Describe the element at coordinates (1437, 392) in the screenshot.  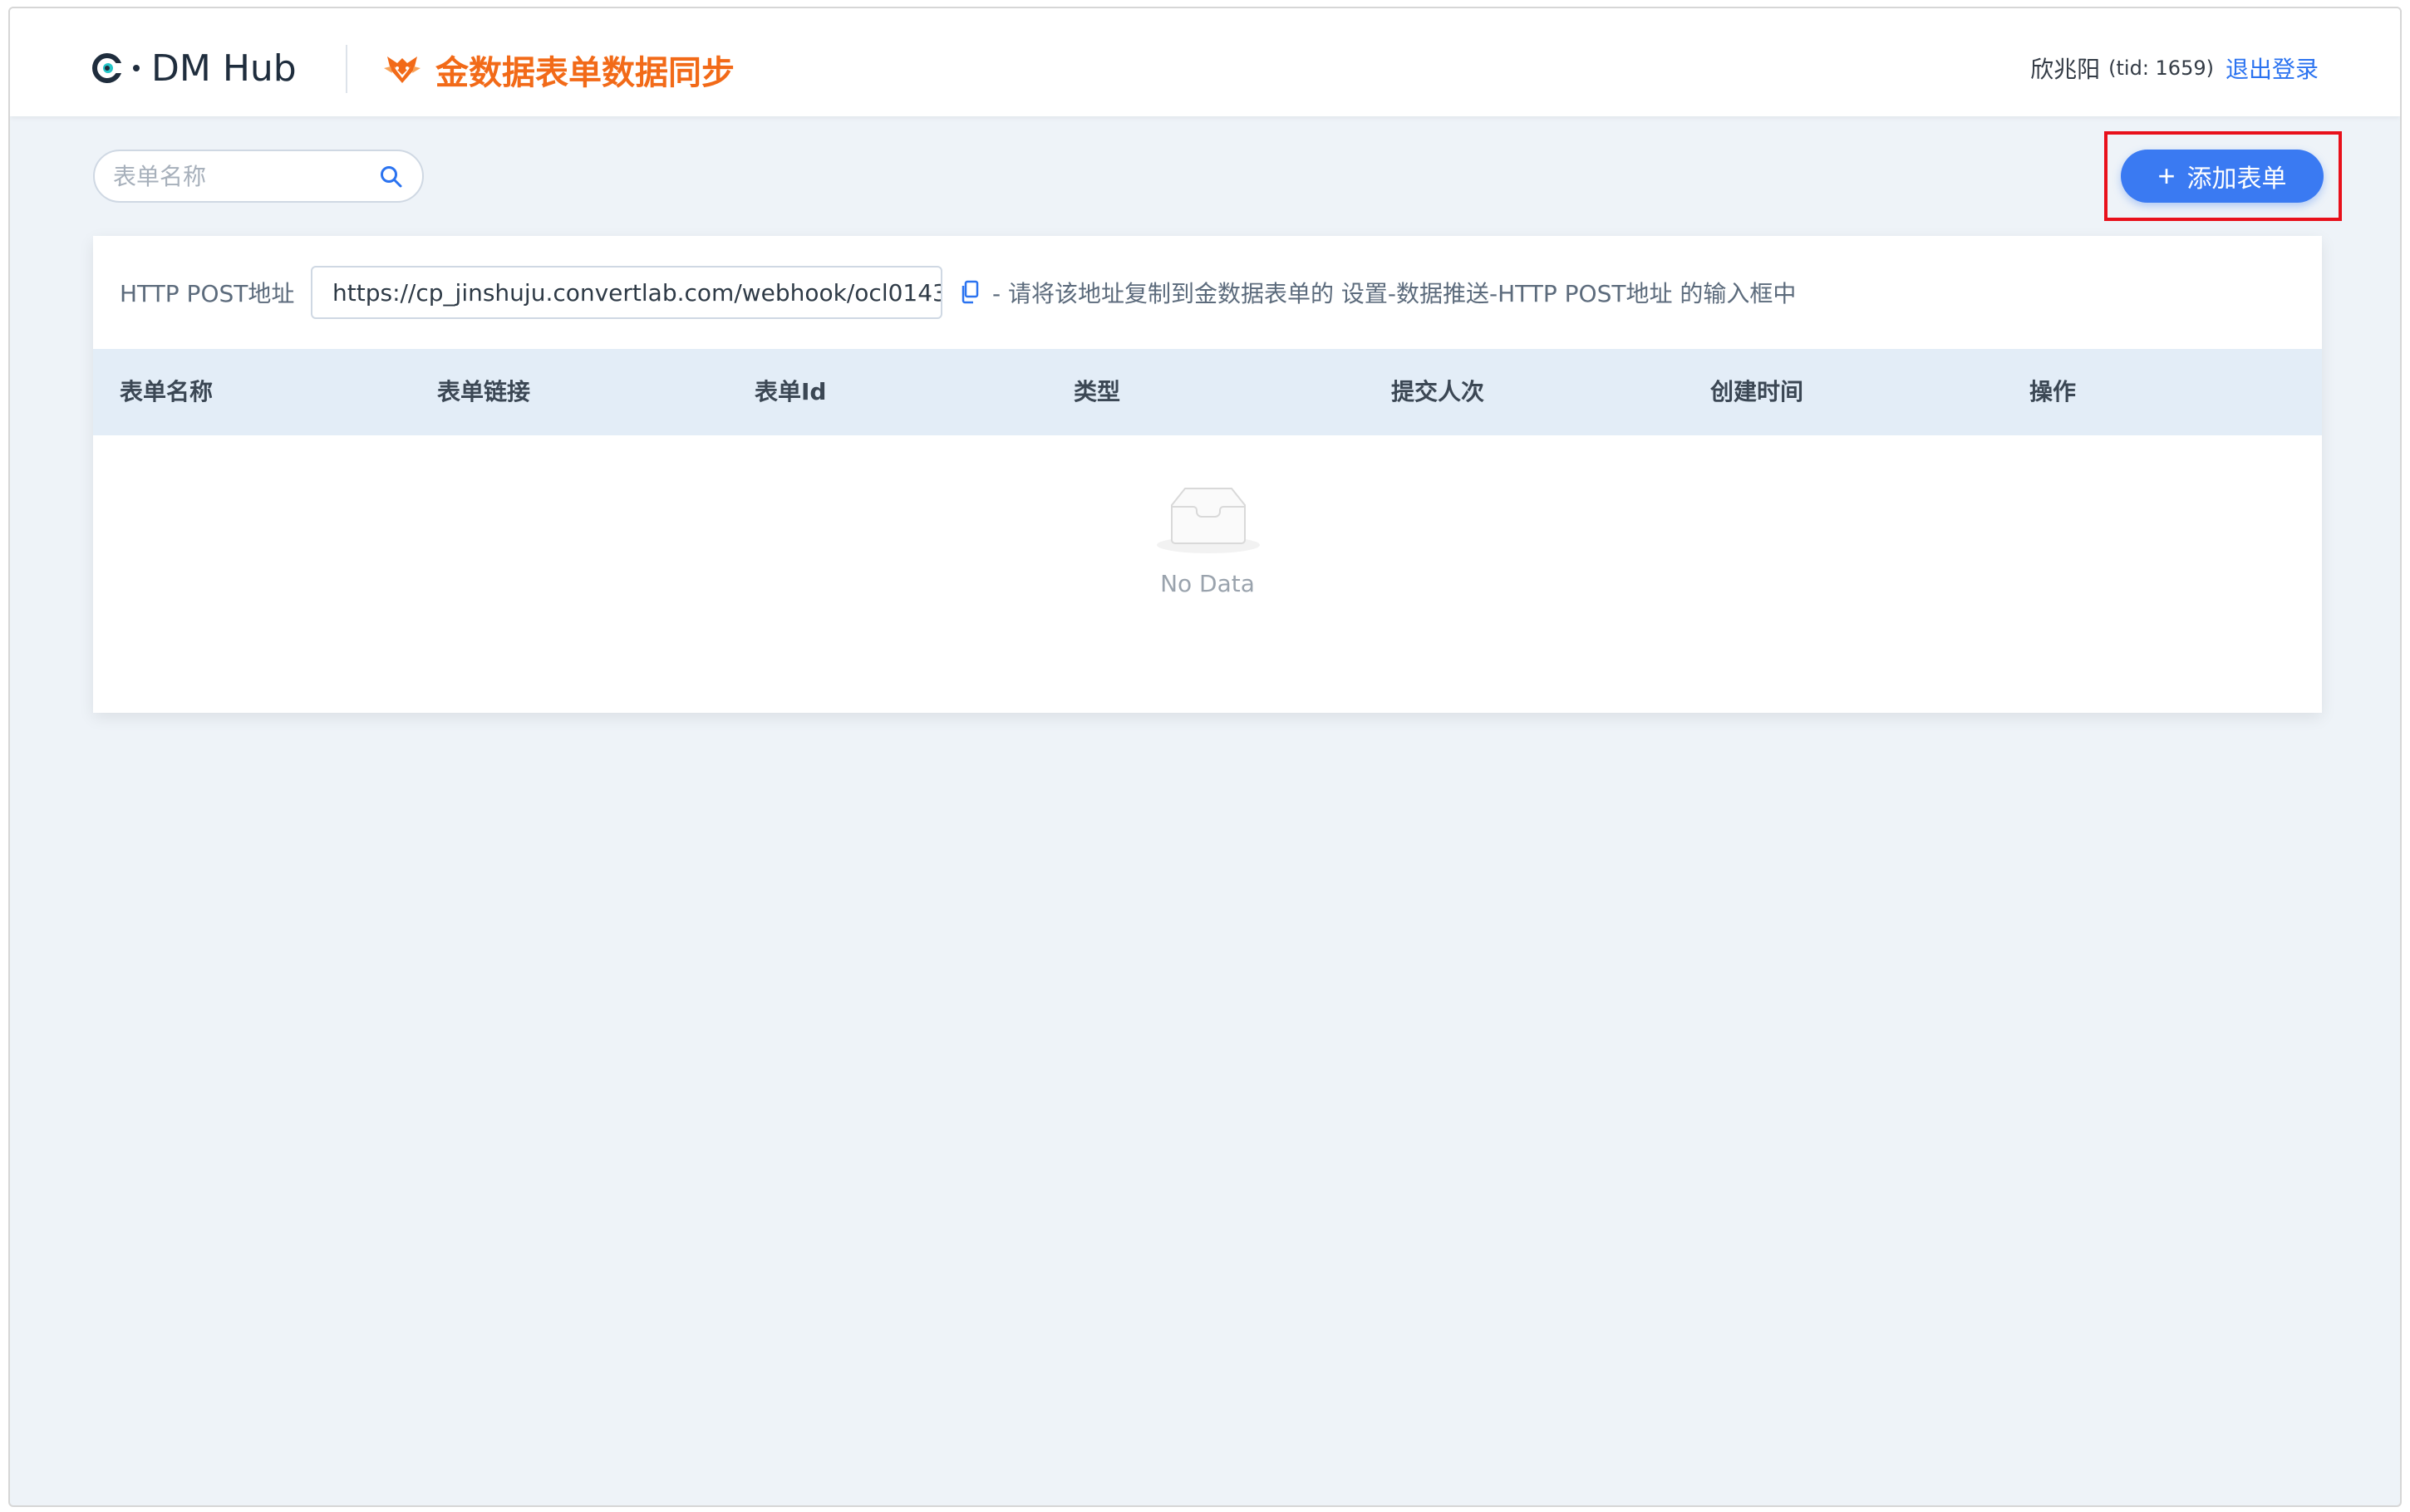
I see `column-header-submit-count: 提交人次` at that location.